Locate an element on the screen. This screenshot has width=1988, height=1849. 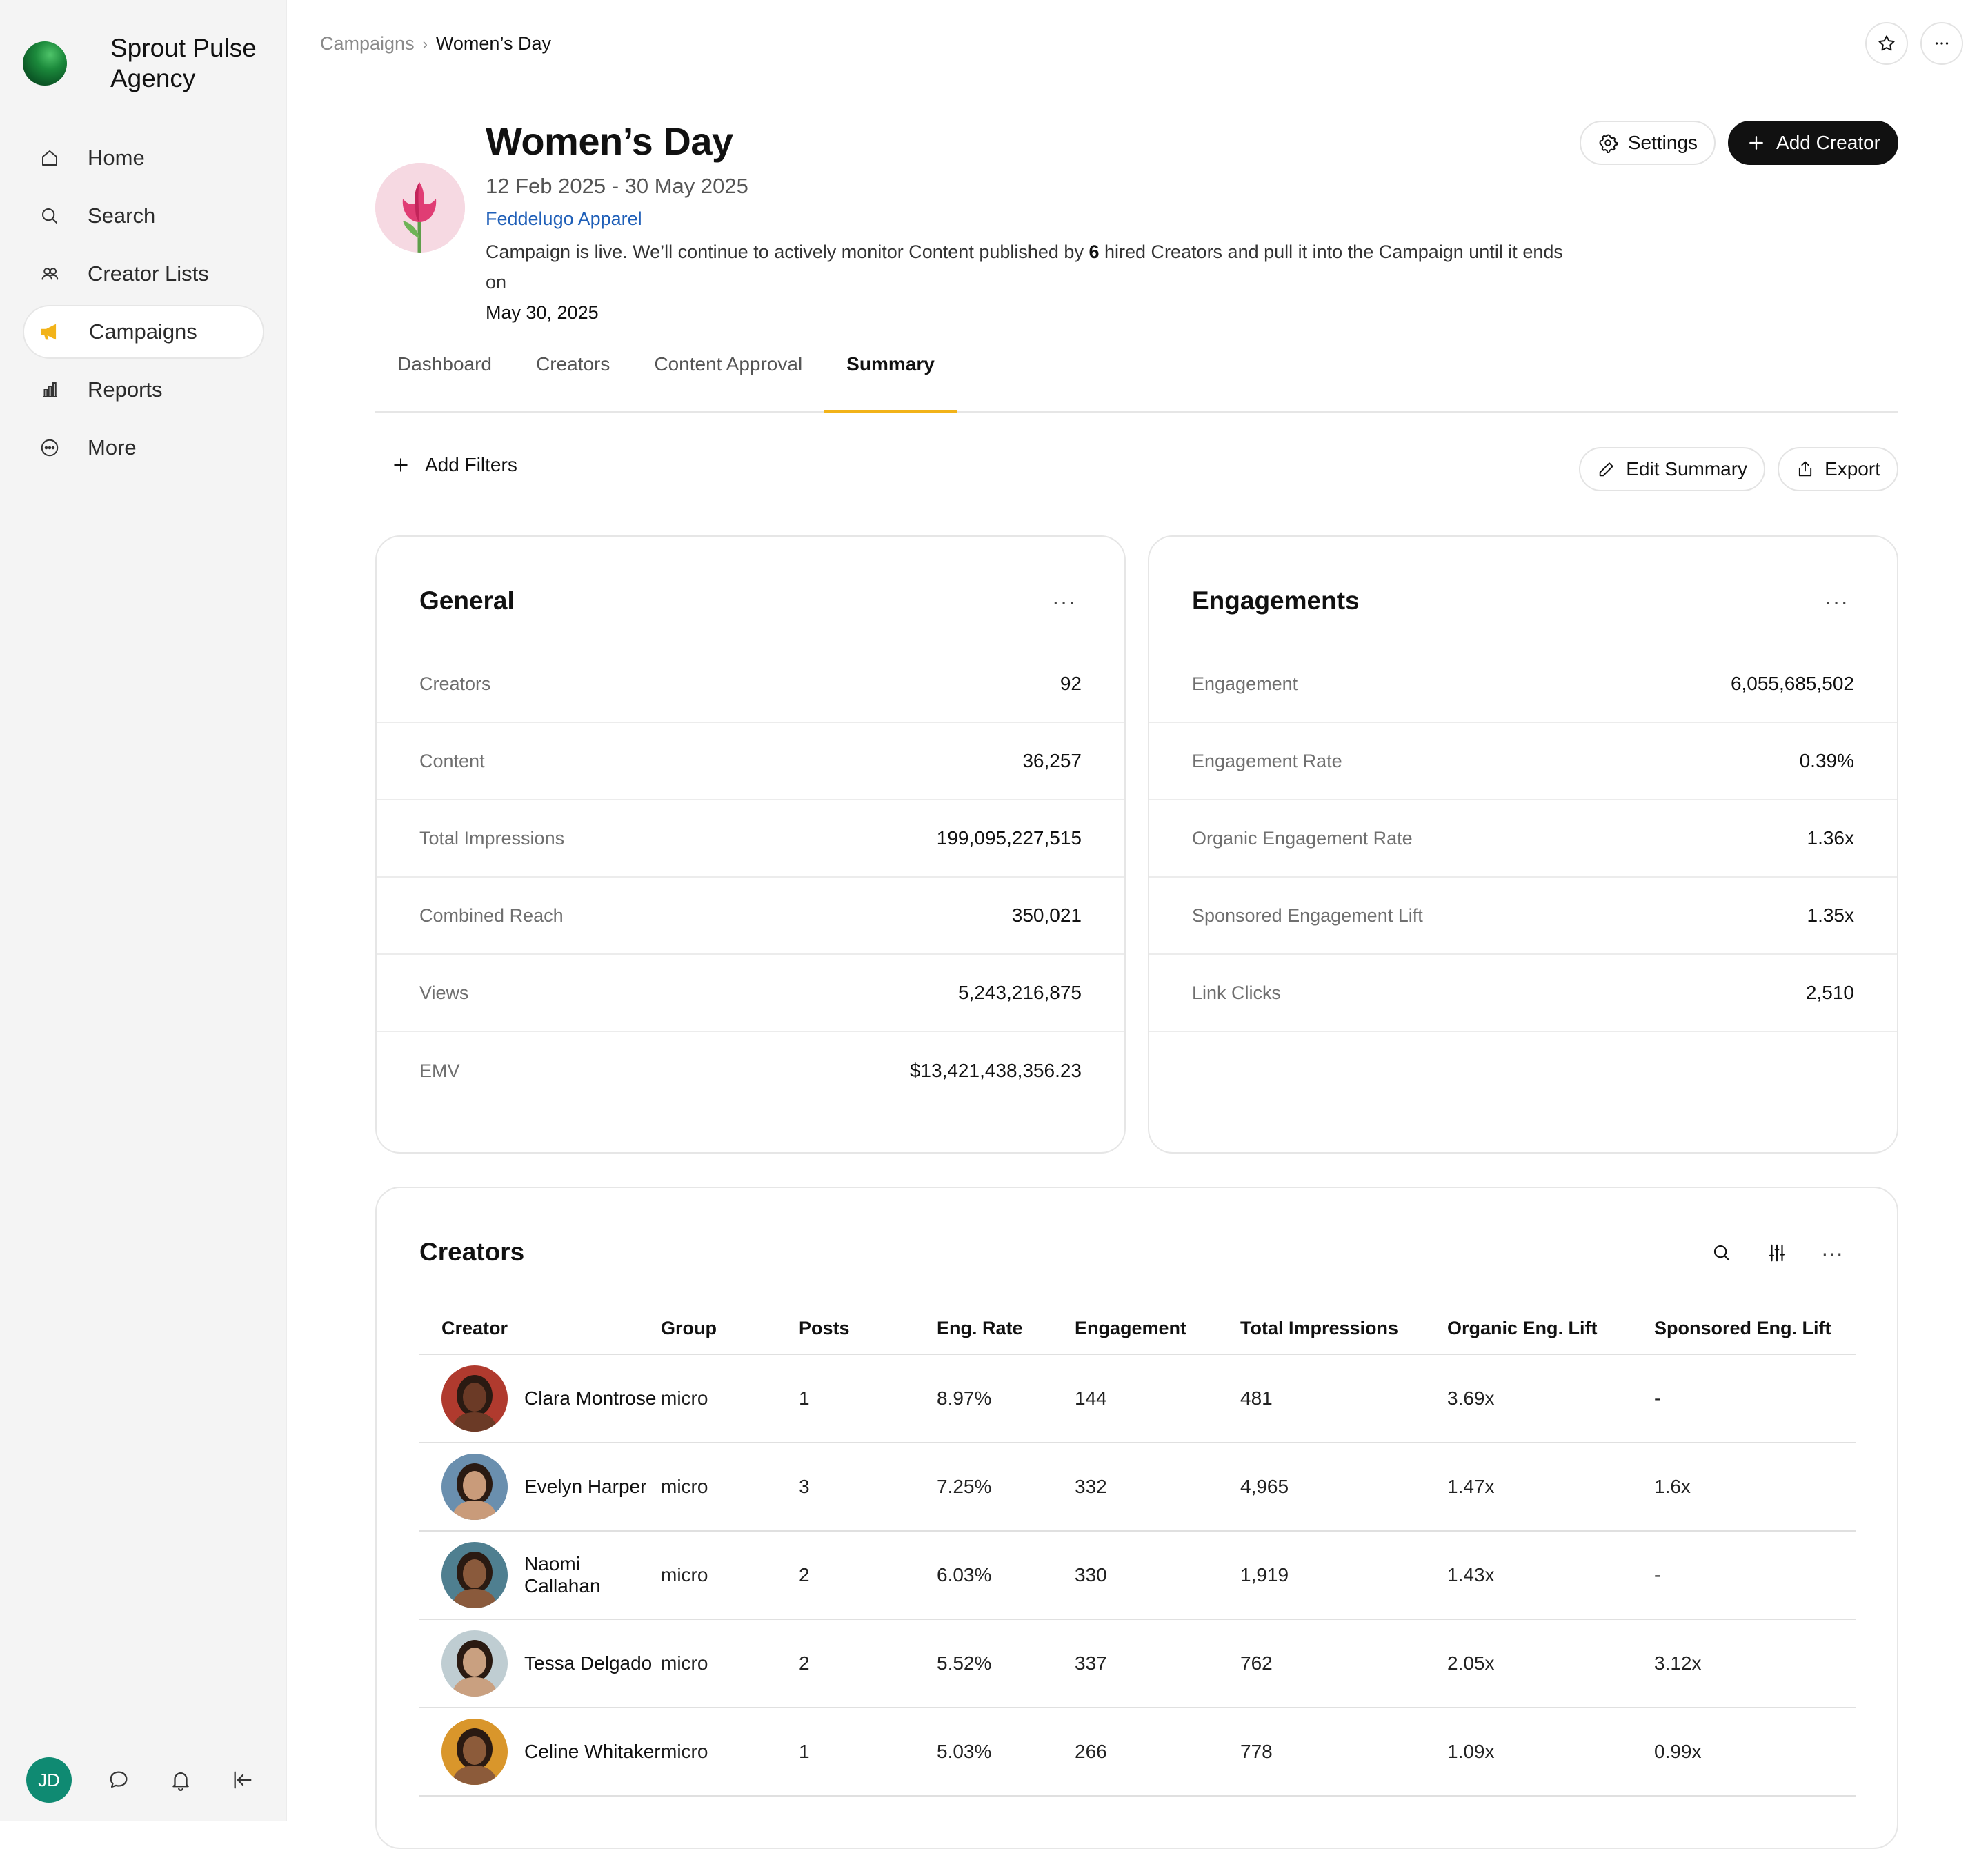
favorite-button is located at coordinates (1886, 43).